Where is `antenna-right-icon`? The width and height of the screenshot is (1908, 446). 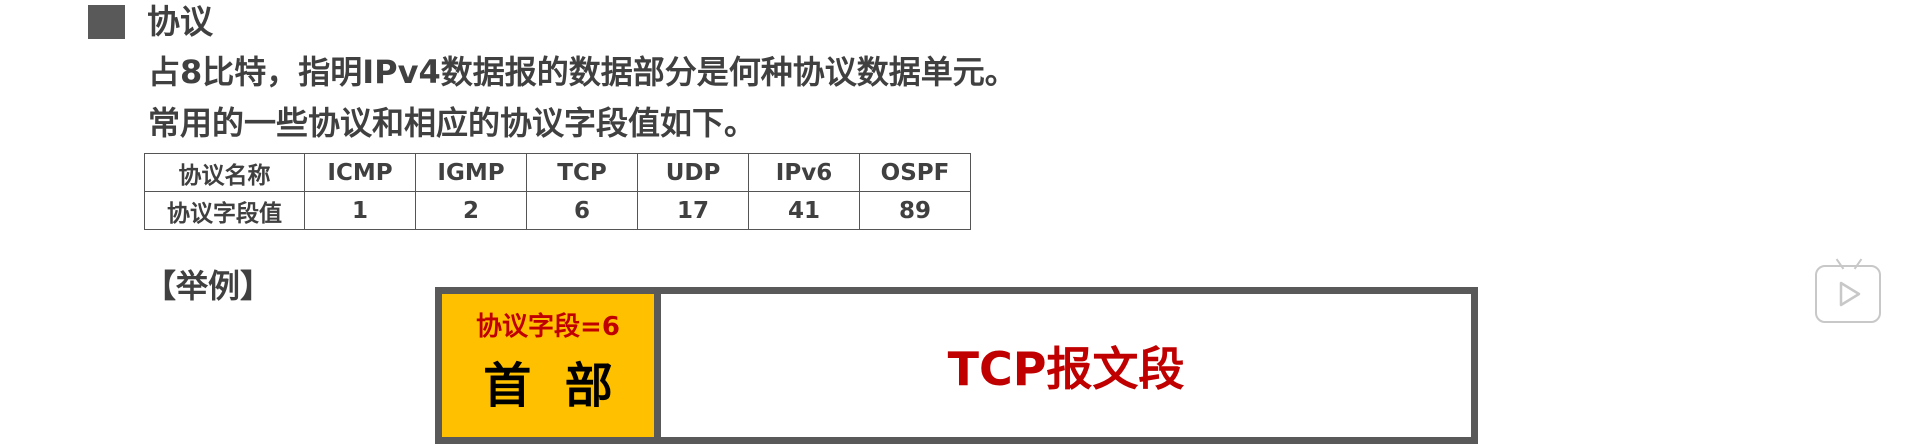
antenna-right-icon is located at coordinates (1858, 264).